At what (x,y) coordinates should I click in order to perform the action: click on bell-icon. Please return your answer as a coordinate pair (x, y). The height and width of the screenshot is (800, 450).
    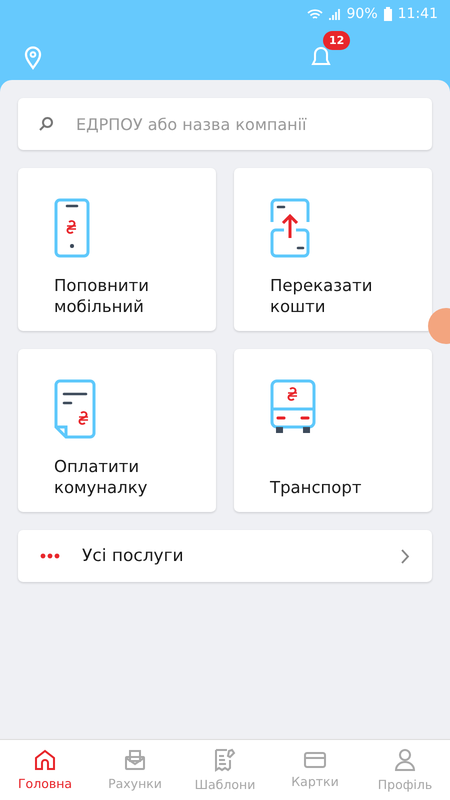
    Looking at the image, I should click on (321, 56).